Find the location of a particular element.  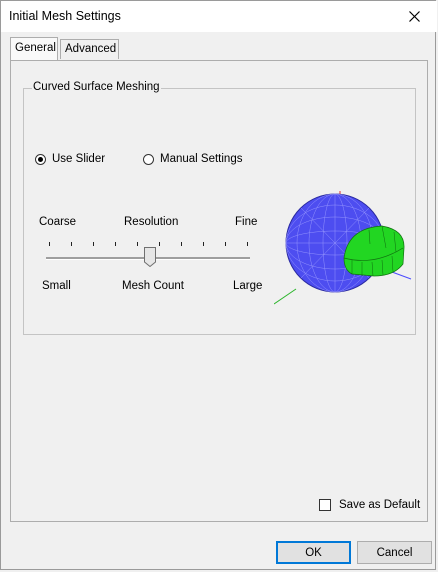

manual-settings-radio: Manual Settings is located at coordinates (192, 159).